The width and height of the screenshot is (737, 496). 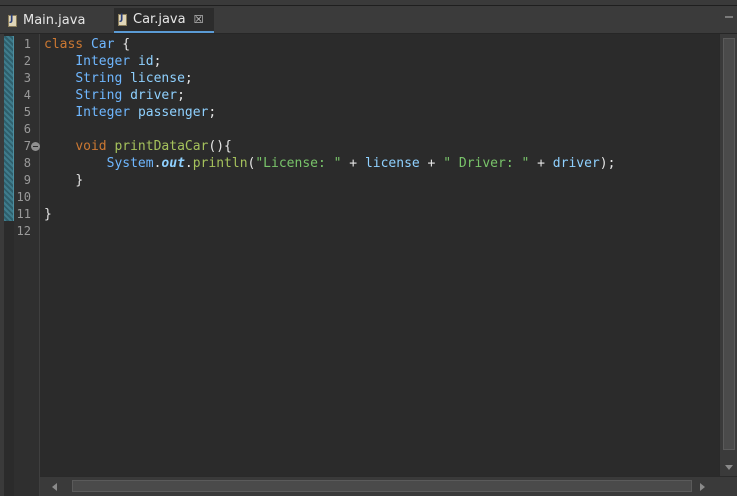 What do you see at coordinates (102, 44) in the screenshot?
I see `class-name: Car` at bounding box center [102, 44].